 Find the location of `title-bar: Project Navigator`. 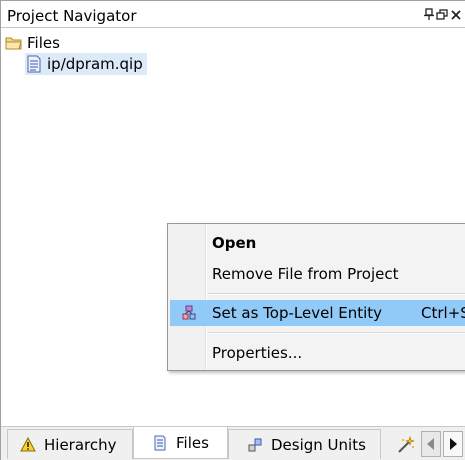

title-bar: Project Navigator is located at coordinates (233, 14).